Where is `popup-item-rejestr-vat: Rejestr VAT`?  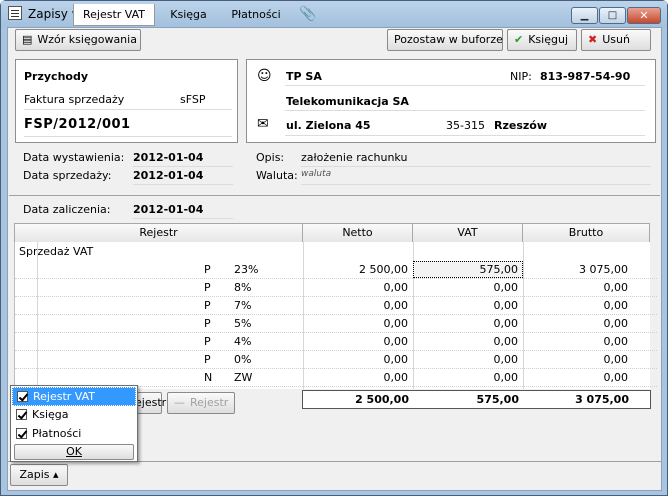 popup-item-rejestr-vat: Rejestr VAT is located at coordinates (74, 396).